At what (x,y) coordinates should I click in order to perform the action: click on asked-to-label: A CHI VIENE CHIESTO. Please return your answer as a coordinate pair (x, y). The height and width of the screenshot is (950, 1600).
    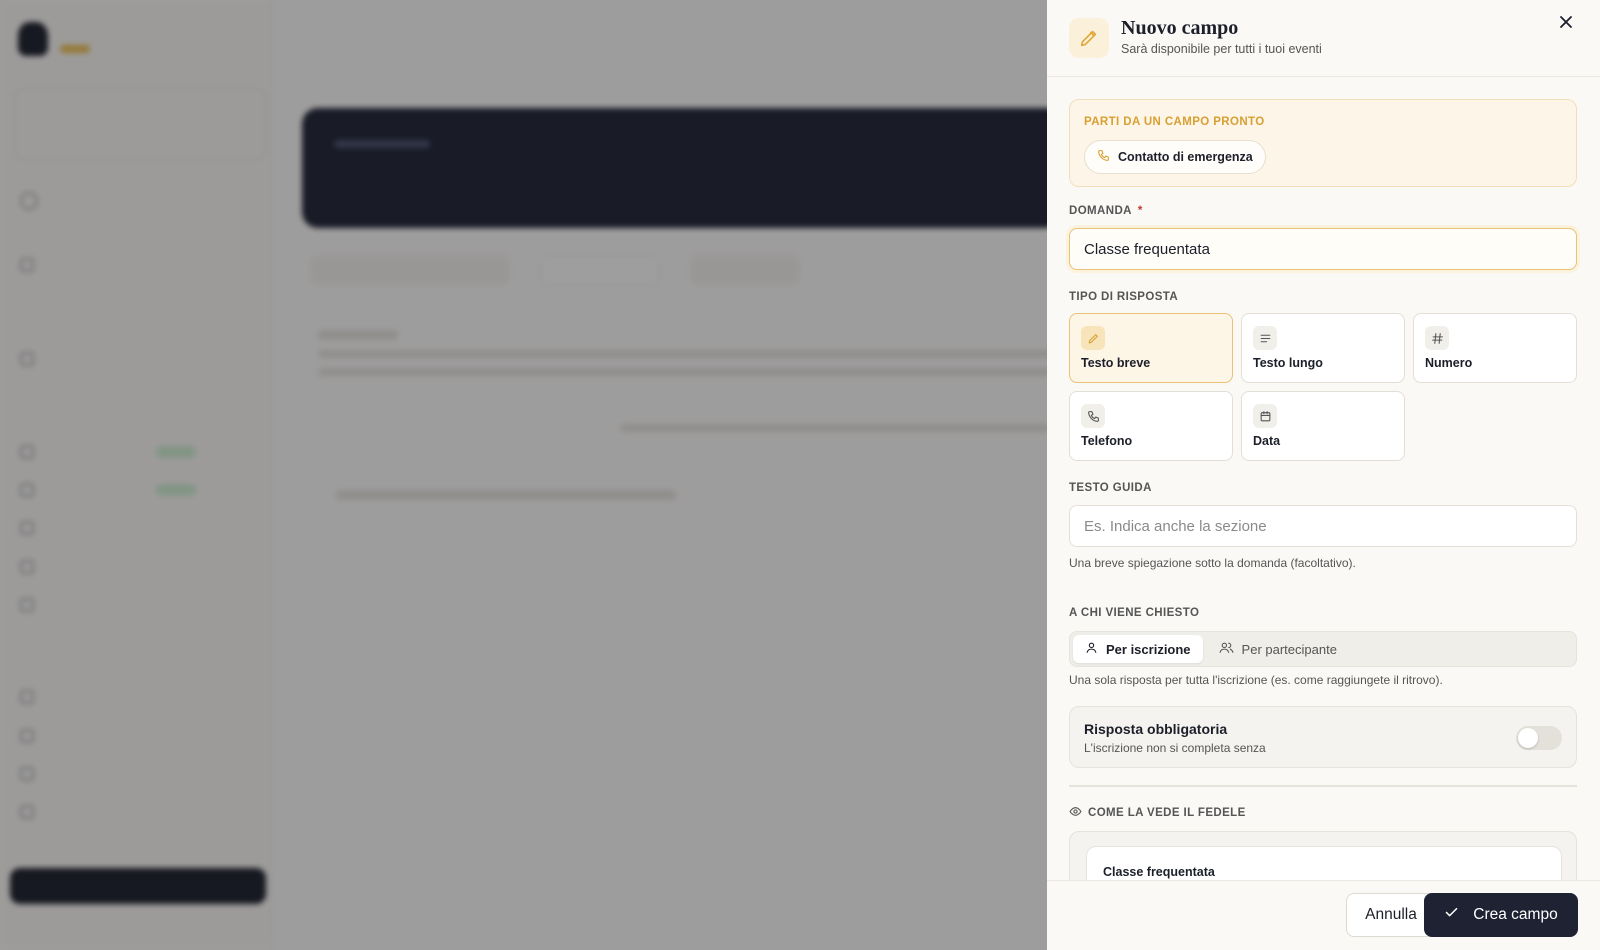
    Looking at the image, I should click on (1134, 613).